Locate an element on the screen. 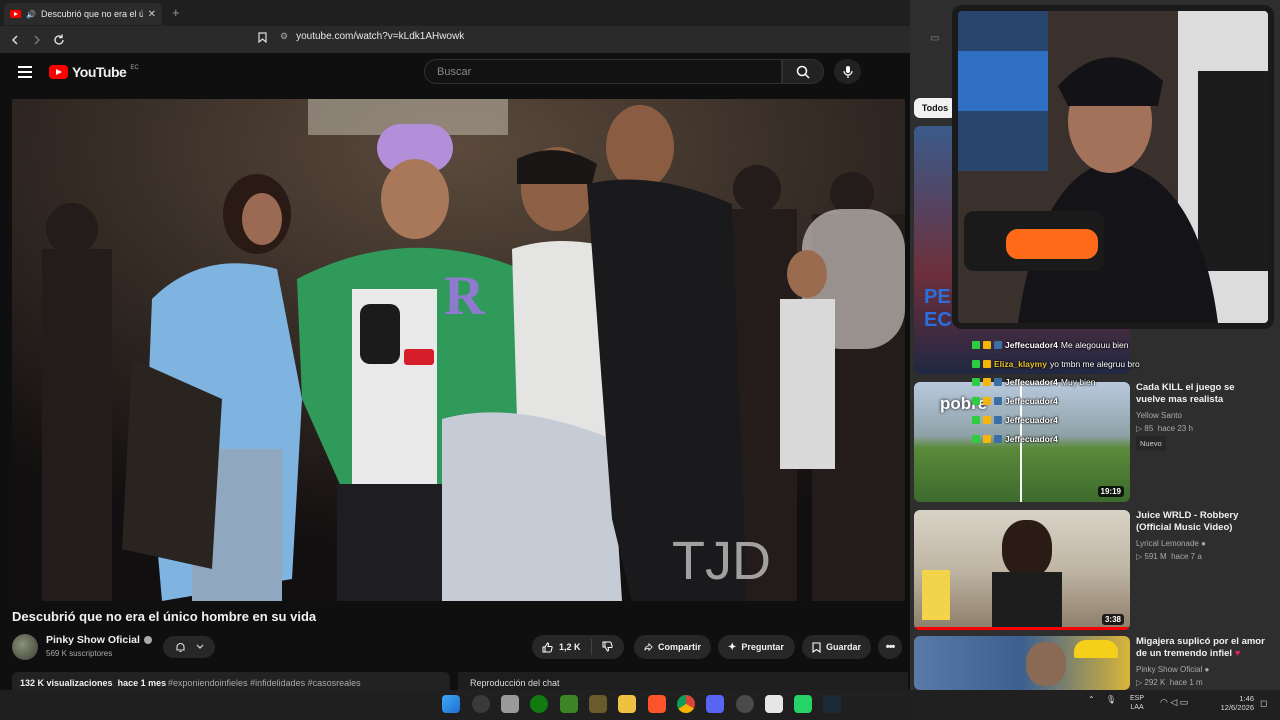 This screenshot has width=1280, height=720. recommendation-views-2: 591 M is located at coordinates (1155, 556).